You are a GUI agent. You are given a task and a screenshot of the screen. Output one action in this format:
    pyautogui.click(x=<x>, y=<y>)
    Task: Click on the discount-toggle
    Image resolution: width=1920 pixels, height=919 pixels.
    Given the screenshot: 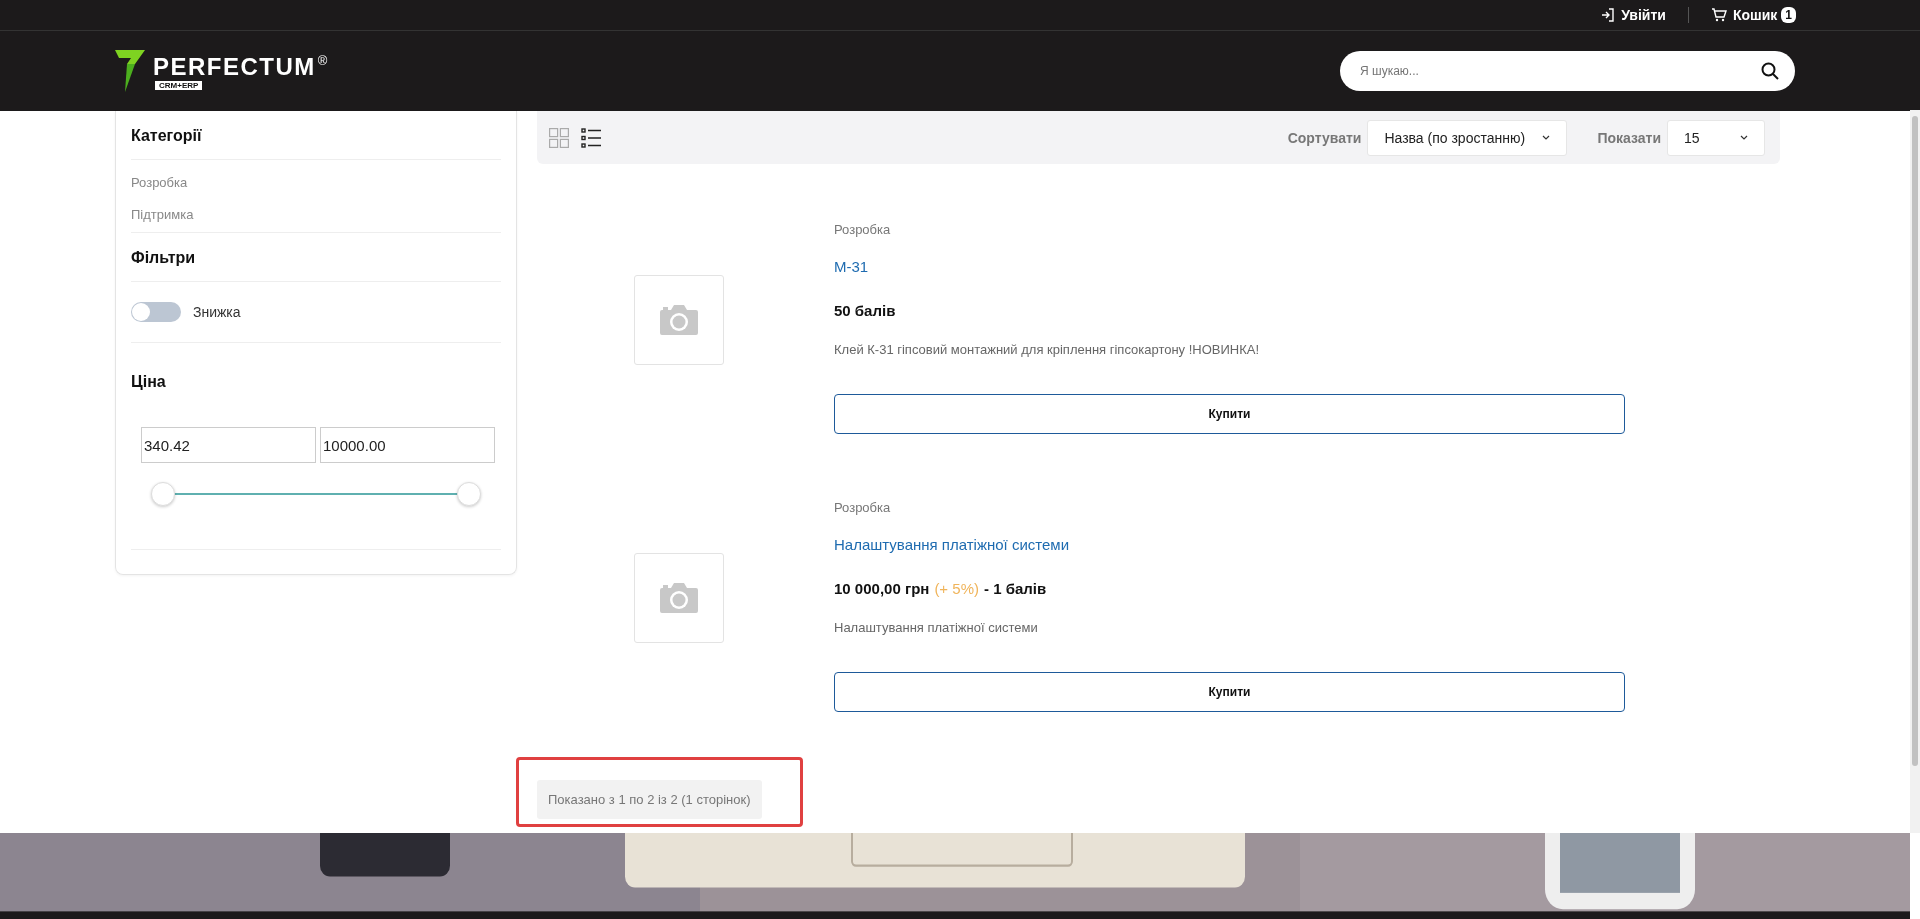 What is the action you would take?
    pyautogui.click(x=156, y=312)
    